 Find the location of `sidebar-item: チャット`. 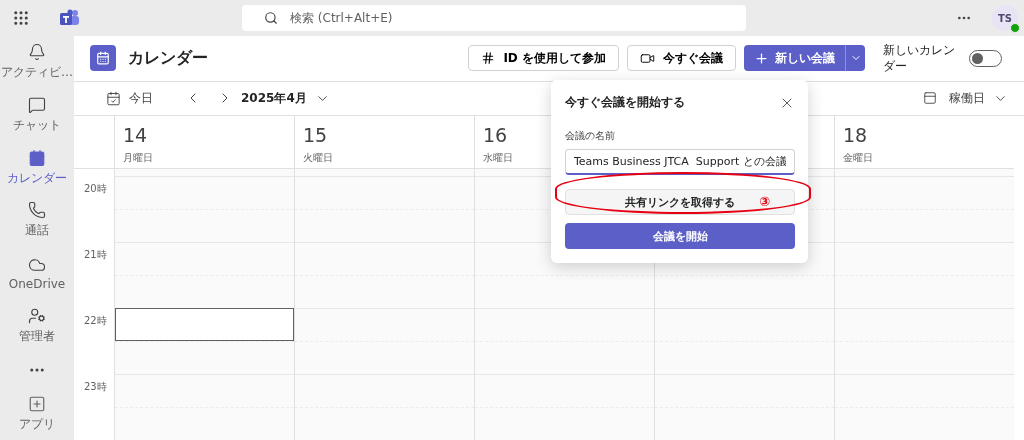

sidebar-item: チャット is located at coordinates (37, 115).